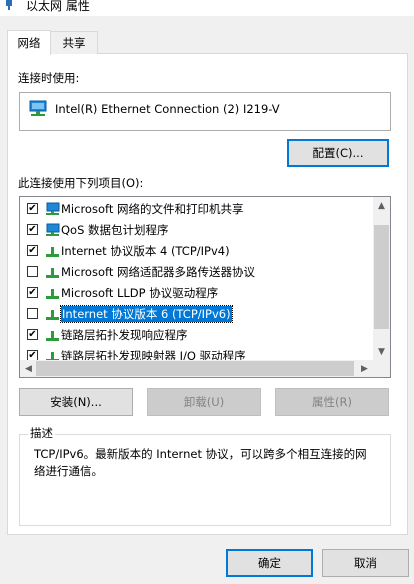 The height and width of the screenshot is (584, 414). I want to click on list-item: ✔ Internet 协议版本 4 (TCP/IPv4), so click(196, 250).